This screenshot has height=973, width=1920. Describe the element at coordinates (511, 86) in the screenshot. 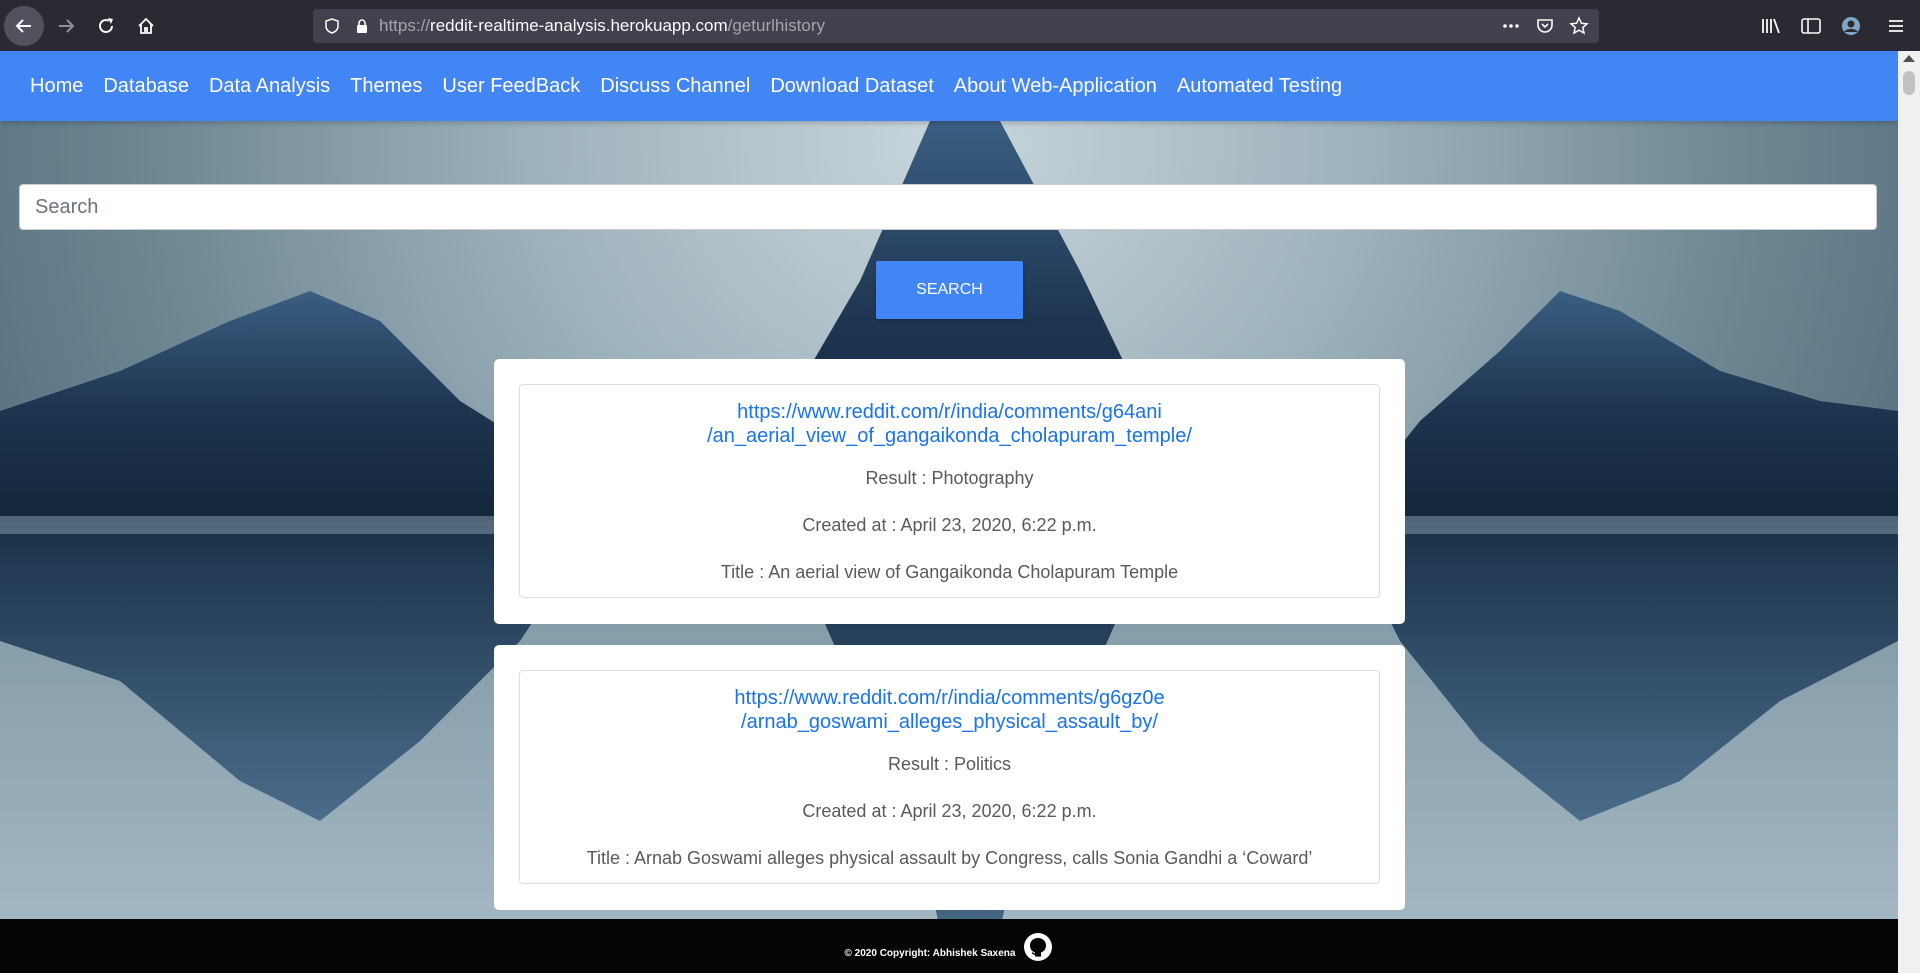

I see `nav-user-feedback: User FeedBack` at that location.